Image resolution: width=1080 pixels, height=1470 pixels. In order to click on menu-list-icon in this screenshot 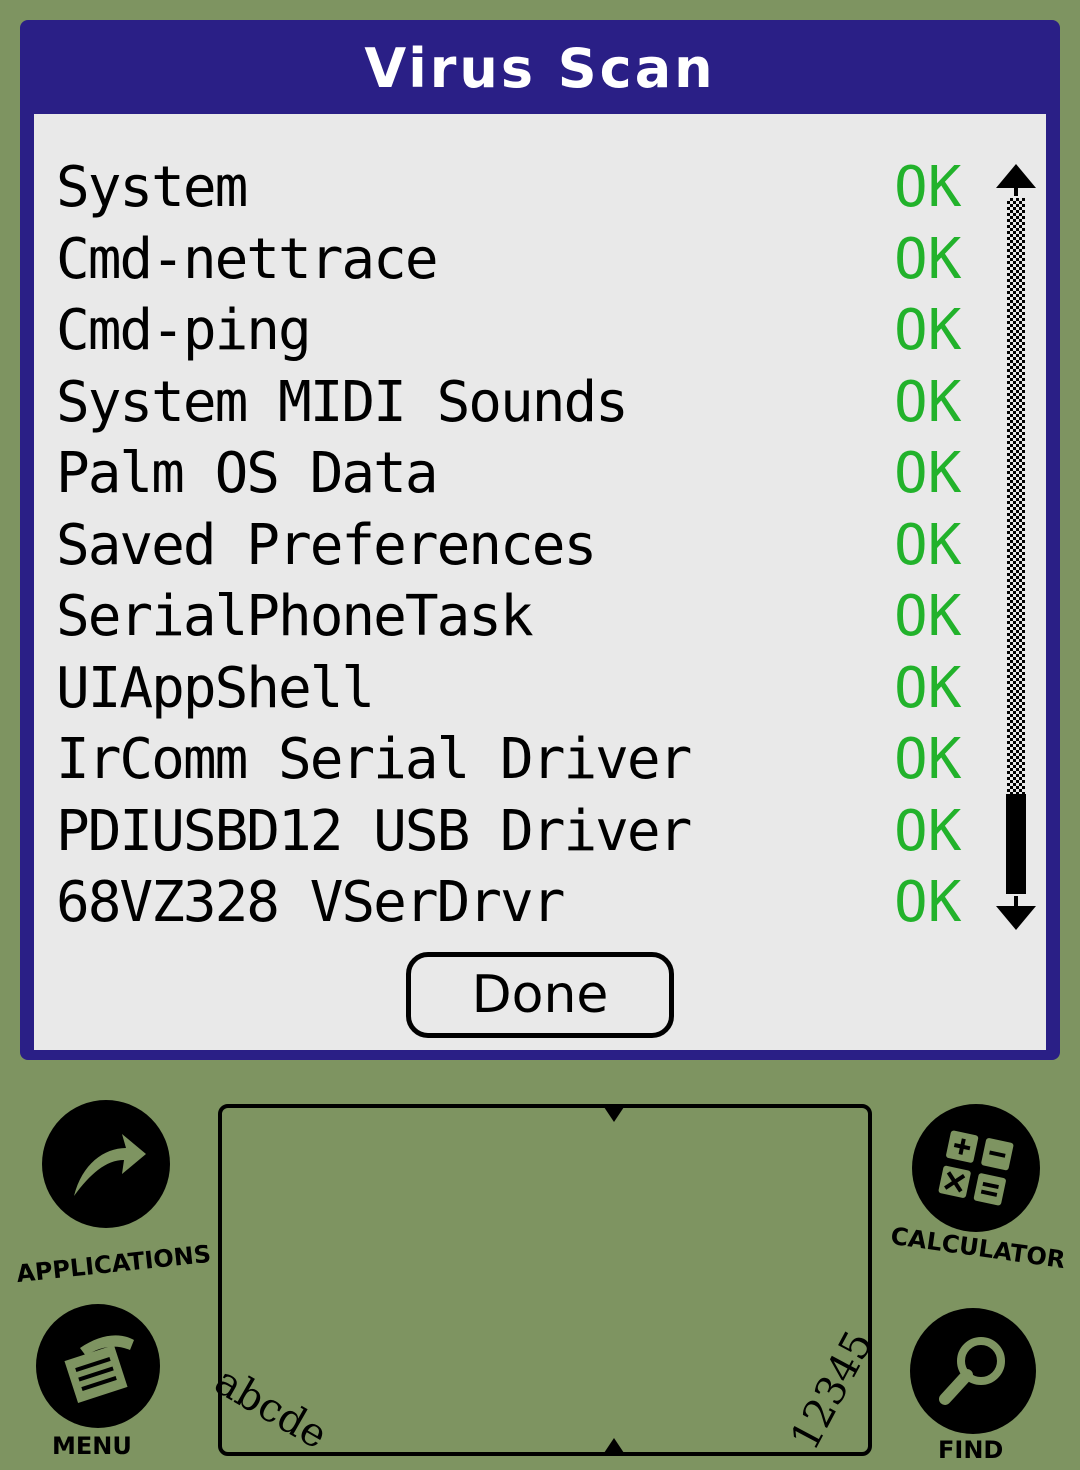, I will do `click(99, 1369)`.